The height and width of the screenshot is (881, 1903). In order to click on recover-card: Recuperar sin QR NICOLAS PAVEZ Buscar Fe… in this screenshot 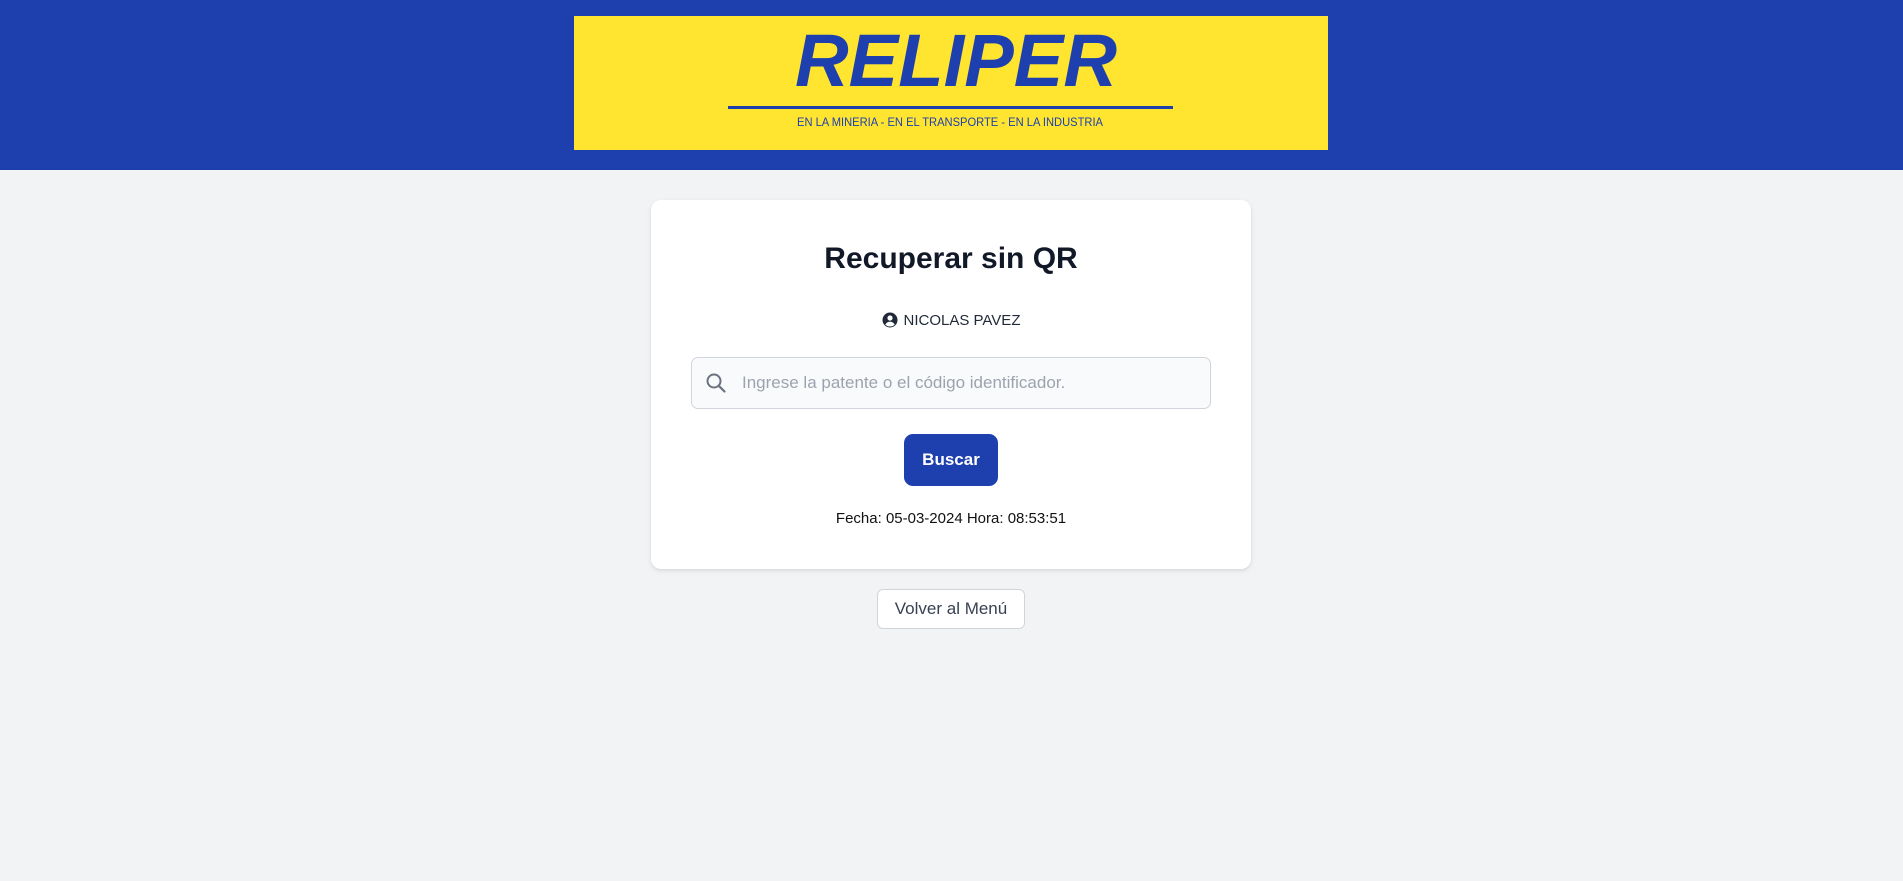, I will do `click(951, 384)`.